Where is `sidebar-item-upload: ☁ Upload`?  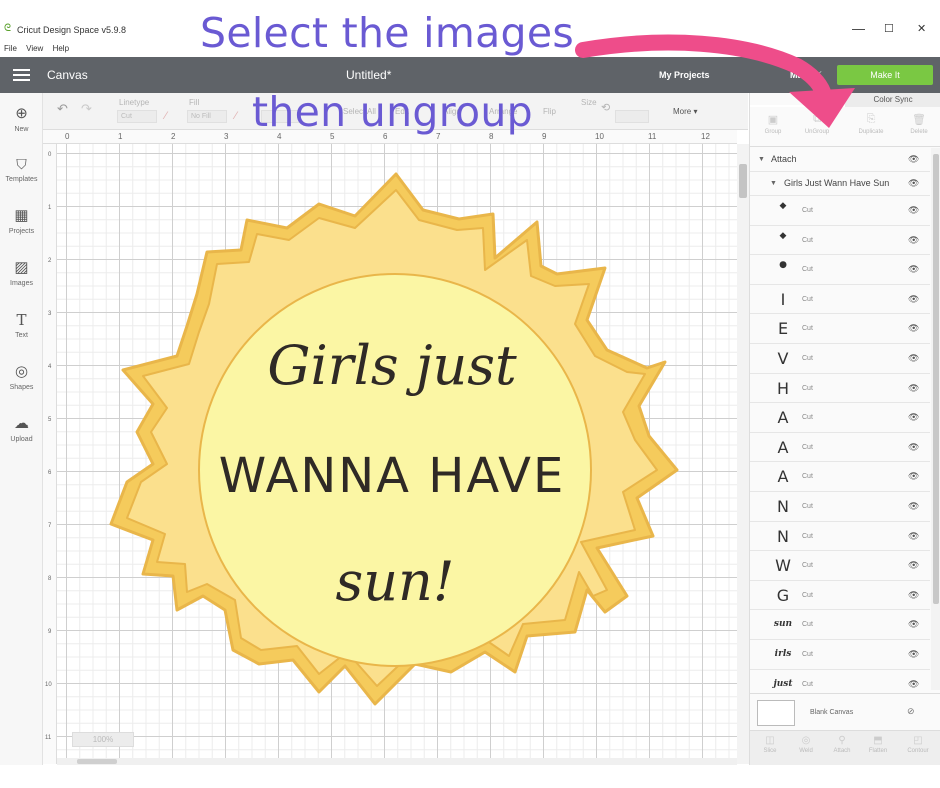 sidebar-item-upload: ☁ Upload is located at coordinates (21, 429).